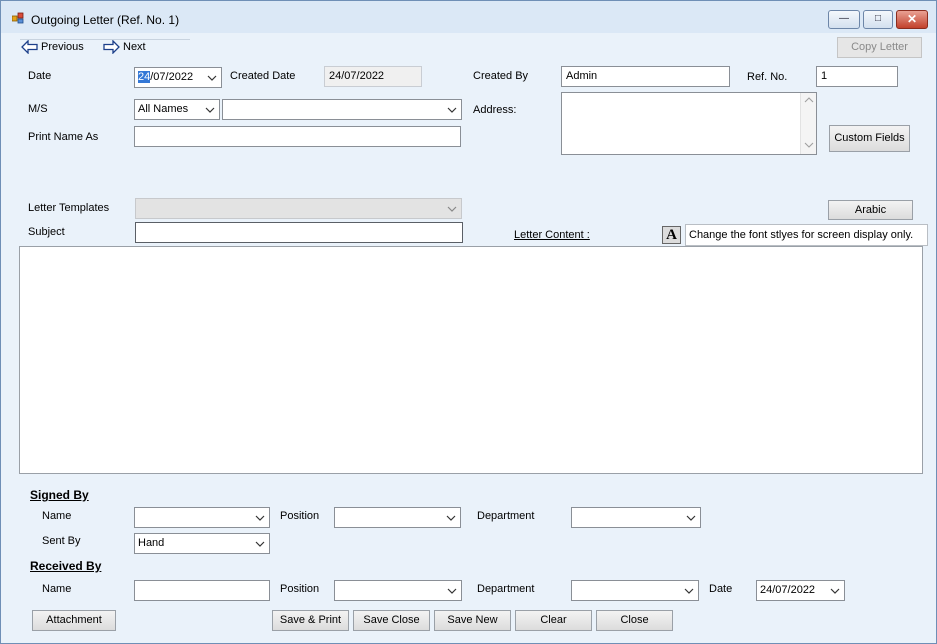 The width and height of the screenshot is (937, 644). Describe the element at coordinates (373, 76) in the screenshot. I see `created-date-field: 24/07/2022` at that location.